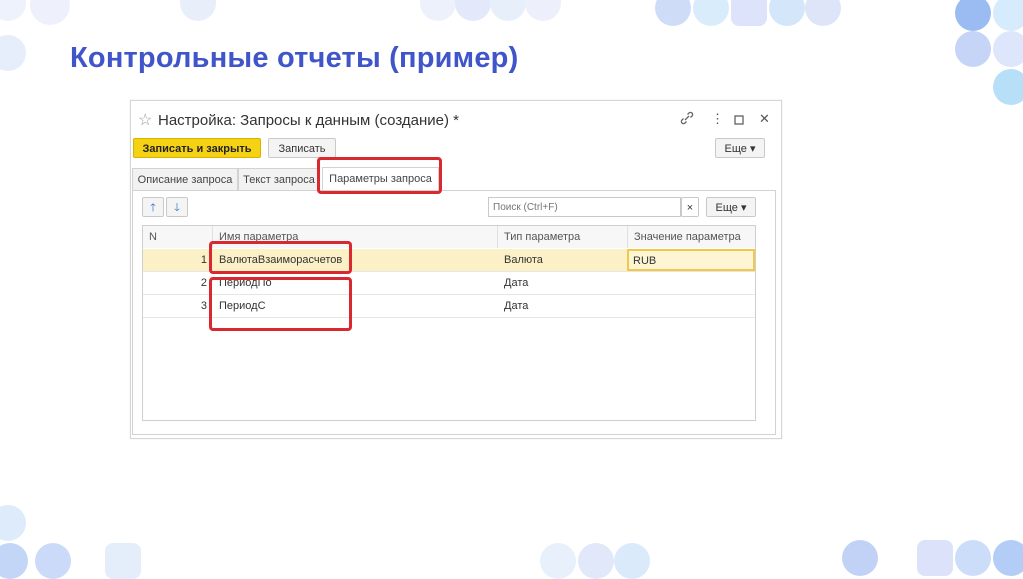  I want to click on search-input, so click(584, 207).